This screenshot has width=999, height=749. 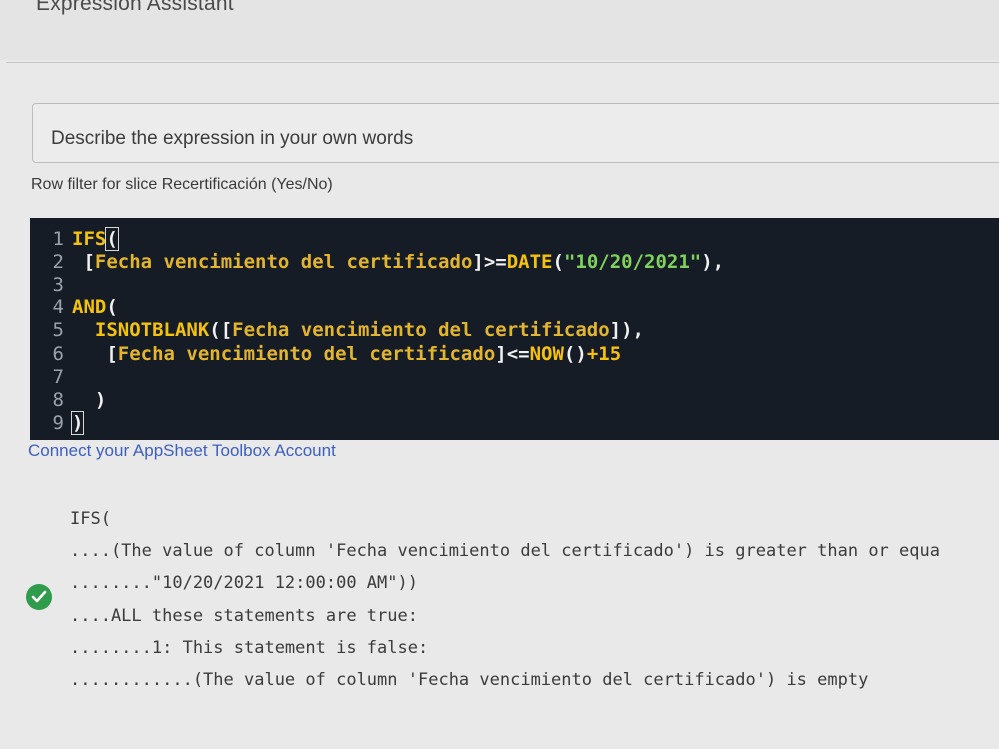 I want to click on result-line: ....ALL these statements are true:, so click(x=244, y=616).